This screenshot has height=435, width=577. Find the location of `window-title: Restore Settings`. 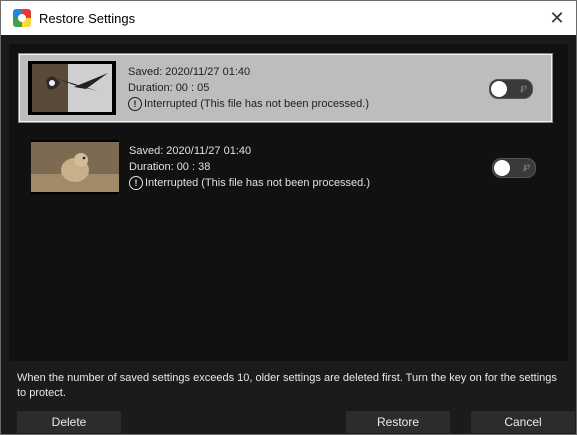

window-title: Restore Settings is located at coordinates (87, 18).